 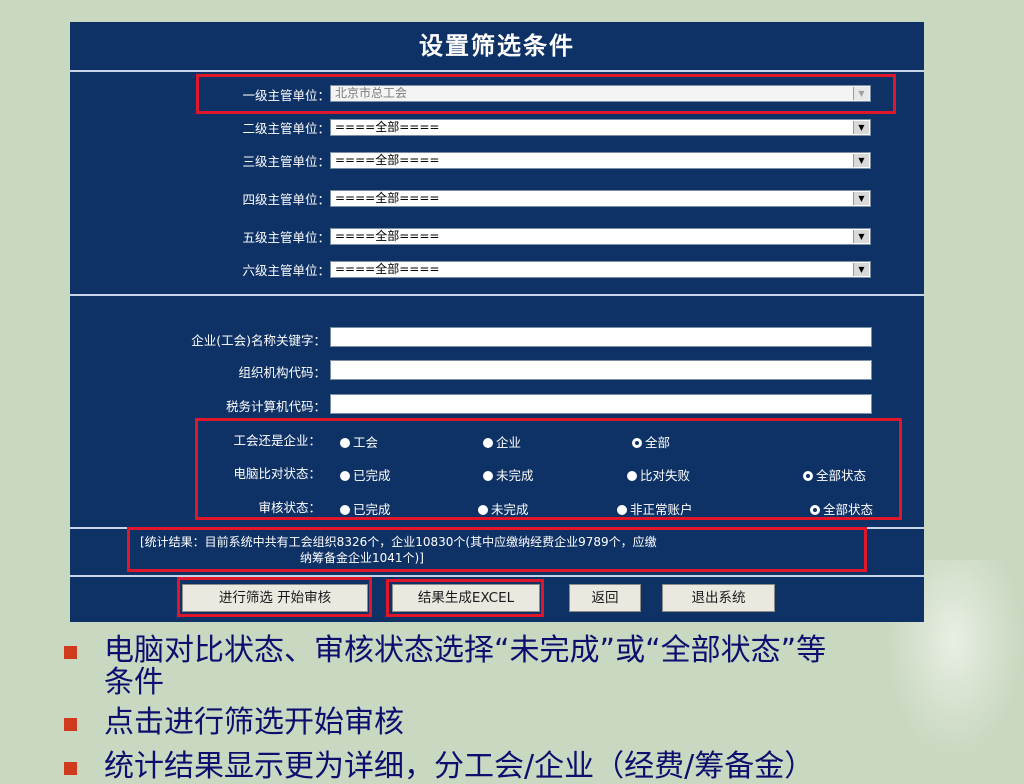 What do you see at coordinates (600, 160) in the screenshot?
I see `level3-select: ====全部==== ▼` at bounding box center [600, 160].